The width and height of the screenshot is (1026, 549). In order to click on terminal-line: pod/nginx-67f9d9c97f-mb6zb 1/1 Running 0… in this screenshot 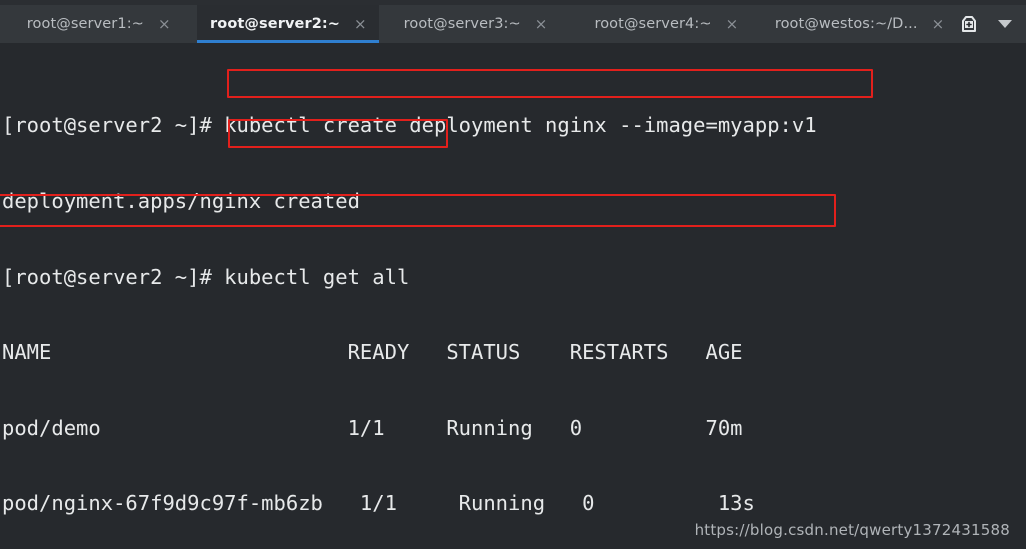, I will do `click(378, 503)`.